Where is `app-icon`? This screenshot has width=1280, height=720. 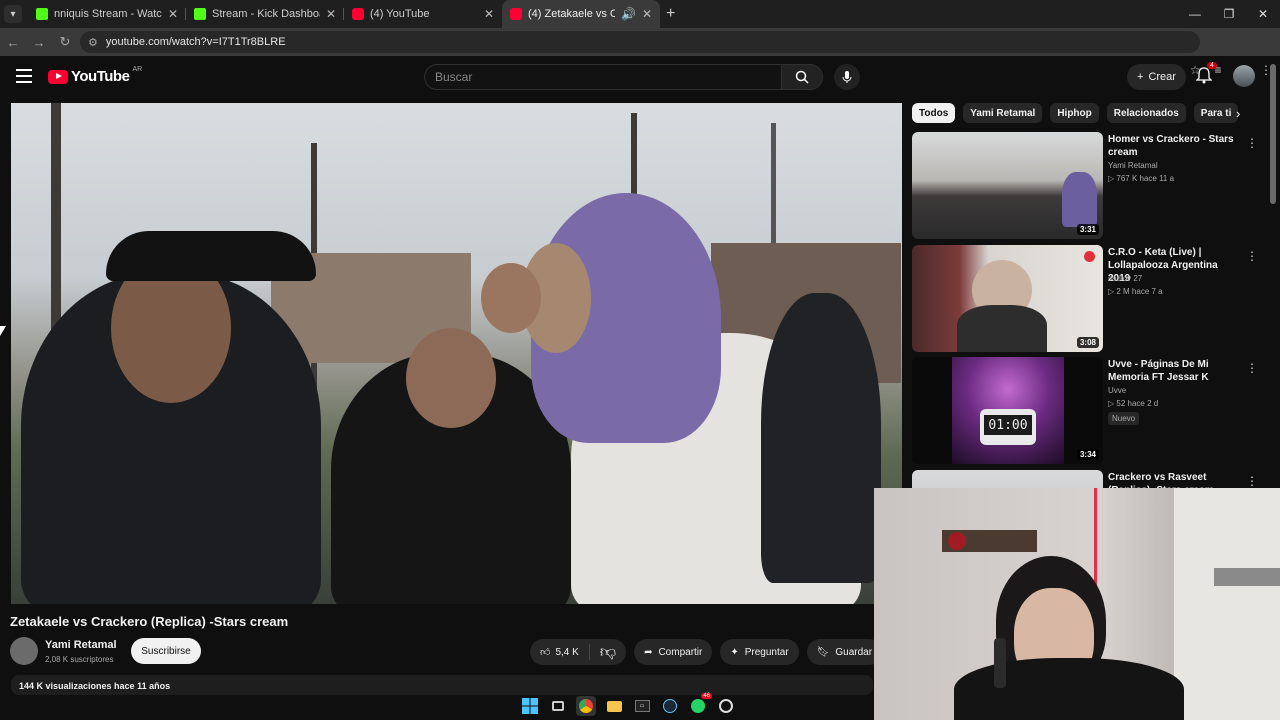 app-icon is located at coordinates (726, 706).